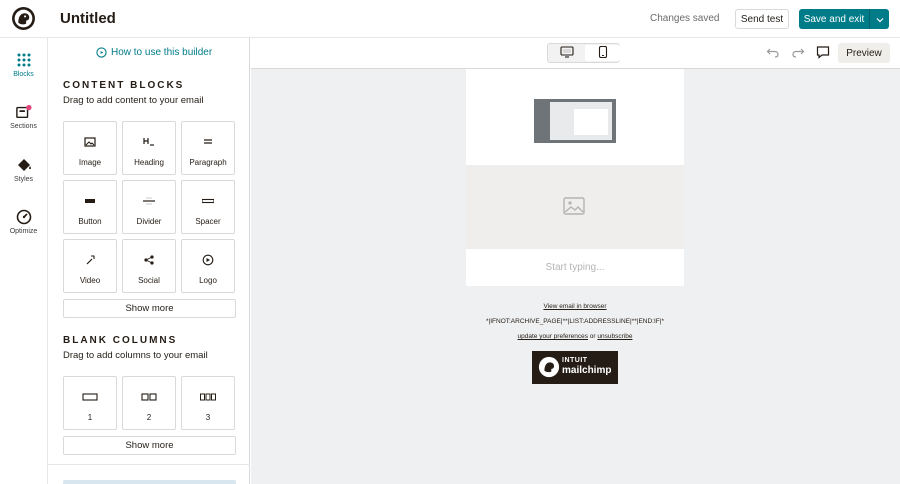 The width and height of the screenshot is (900, 484). Describe the element at coordinates (90, 417) in the screenshot. I see `tile-label: 1` at that location.